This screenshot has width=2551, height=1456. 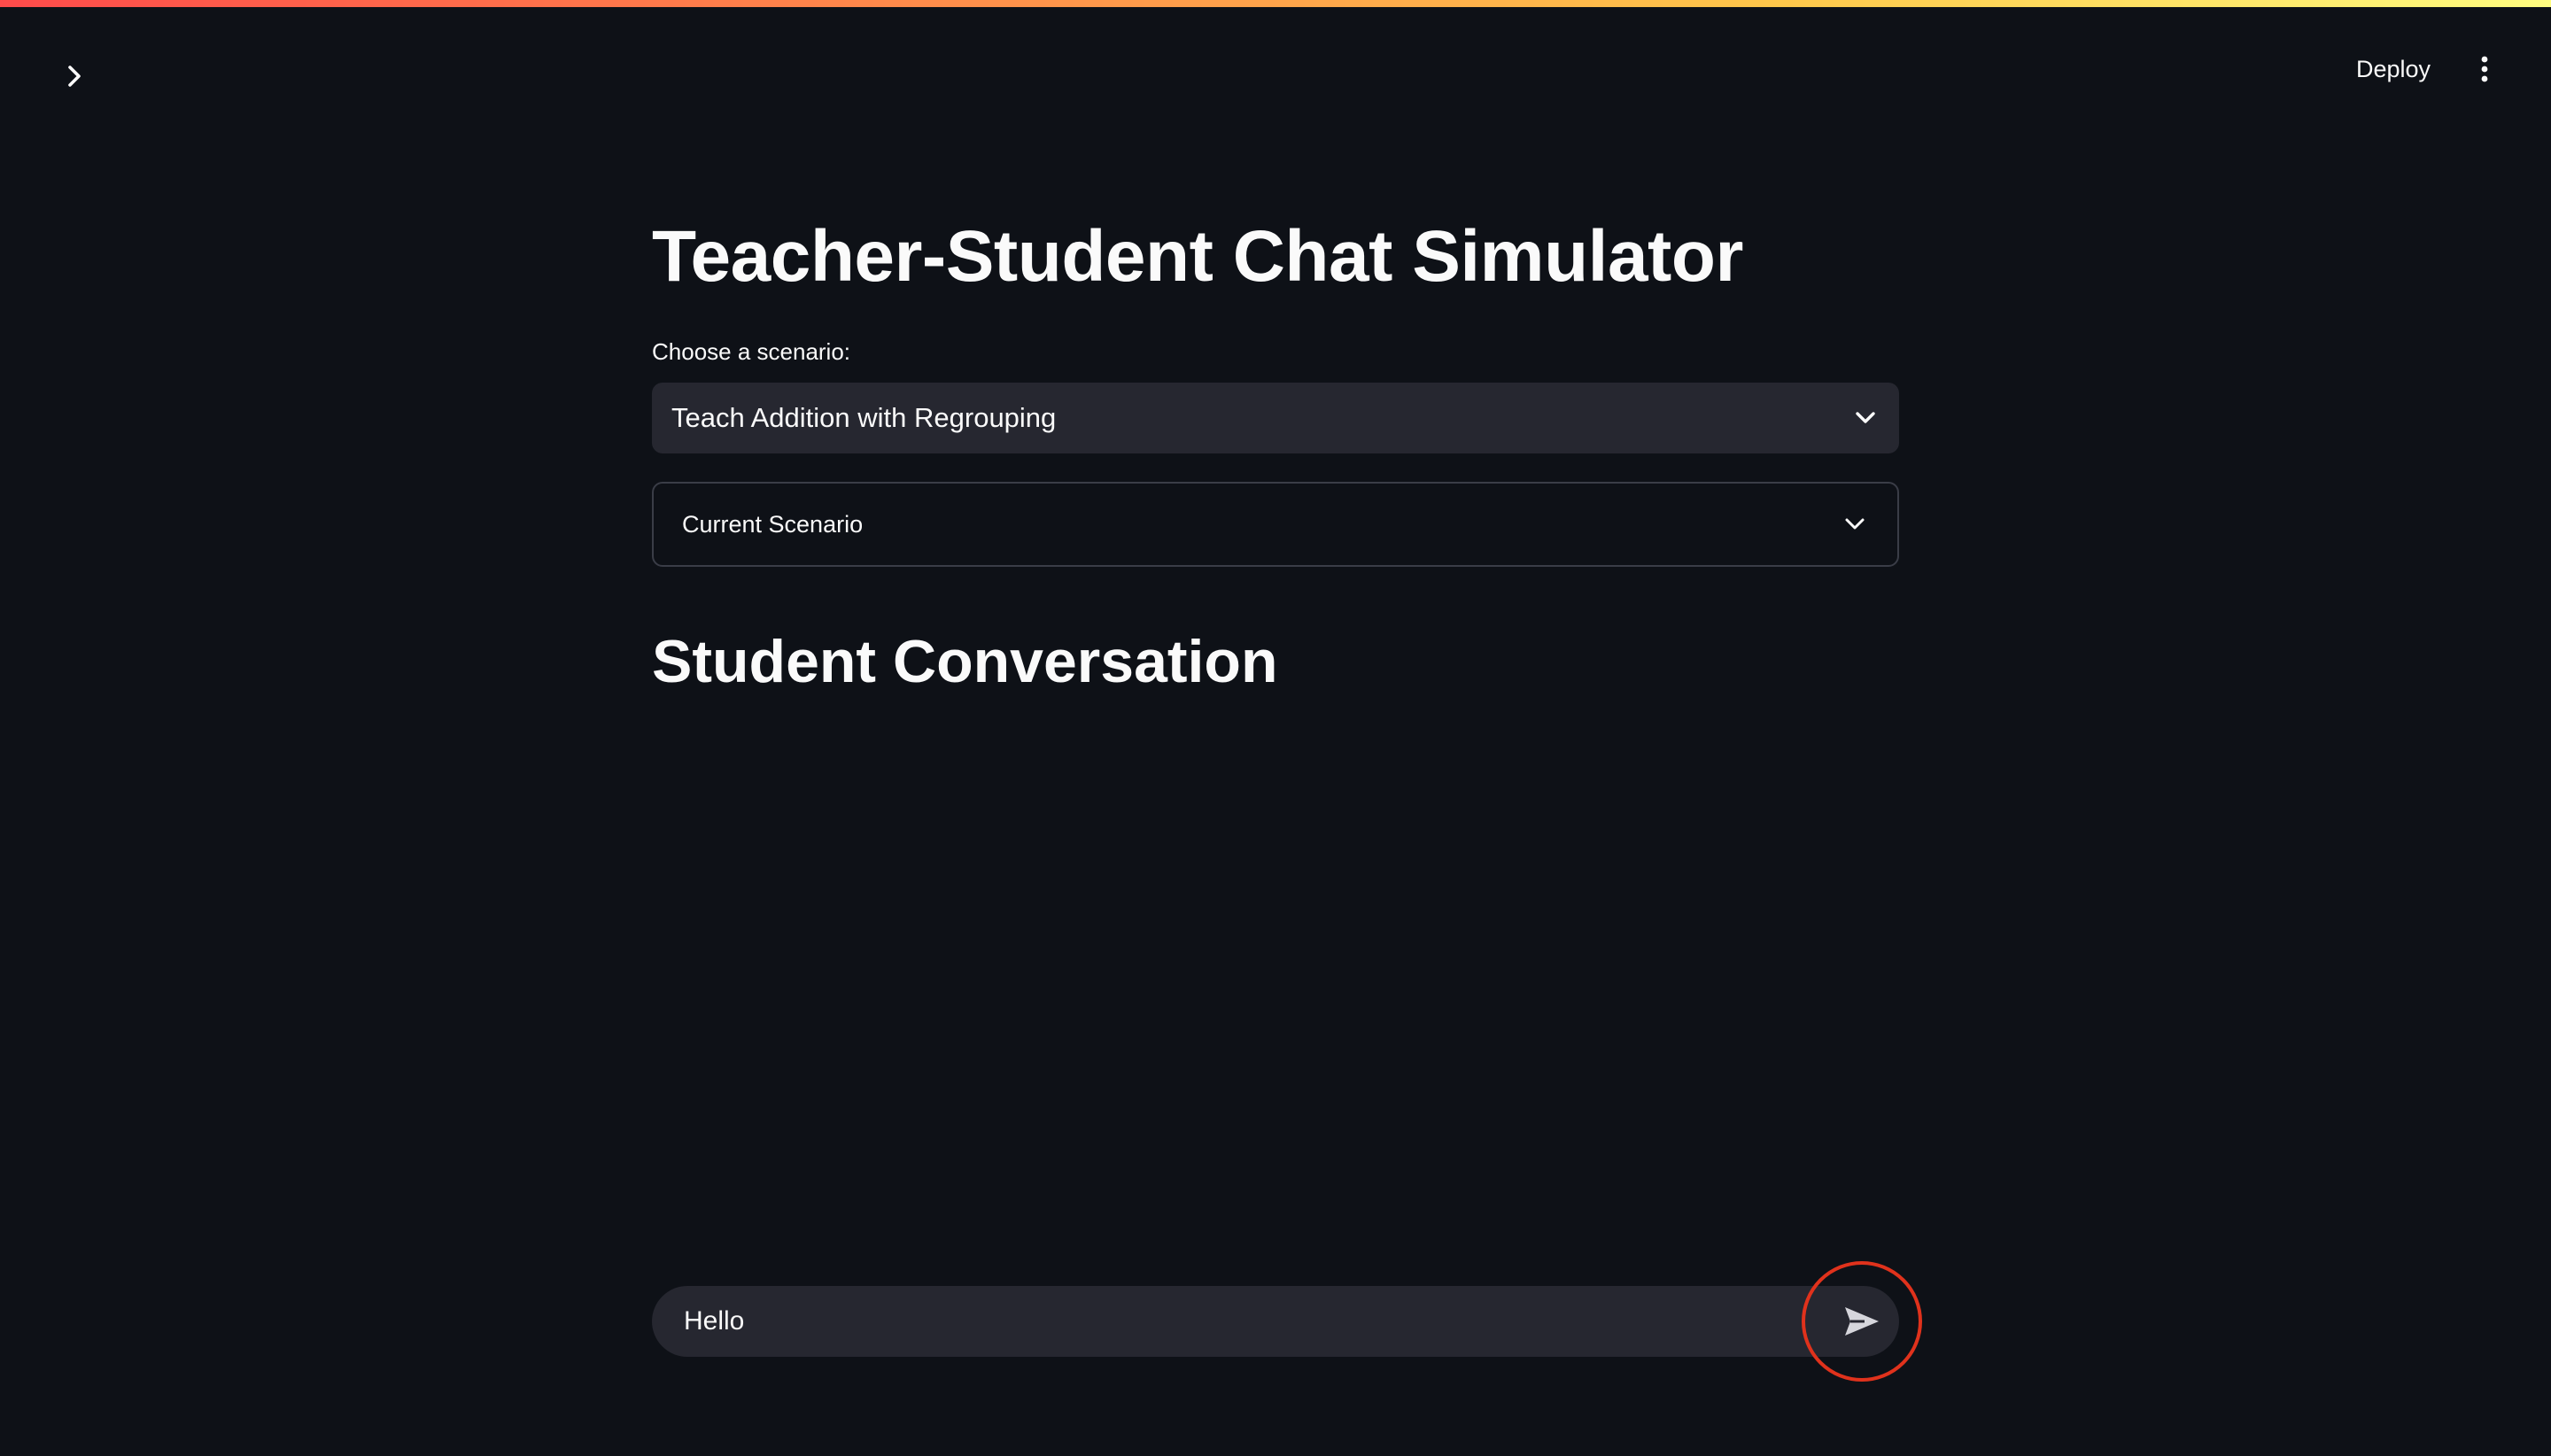 What do you see at coordinates (1275, 418) in the screenshot?
I see `scenario-select: Teach Addition with Regrouping` at bounding box center [1275, 418].